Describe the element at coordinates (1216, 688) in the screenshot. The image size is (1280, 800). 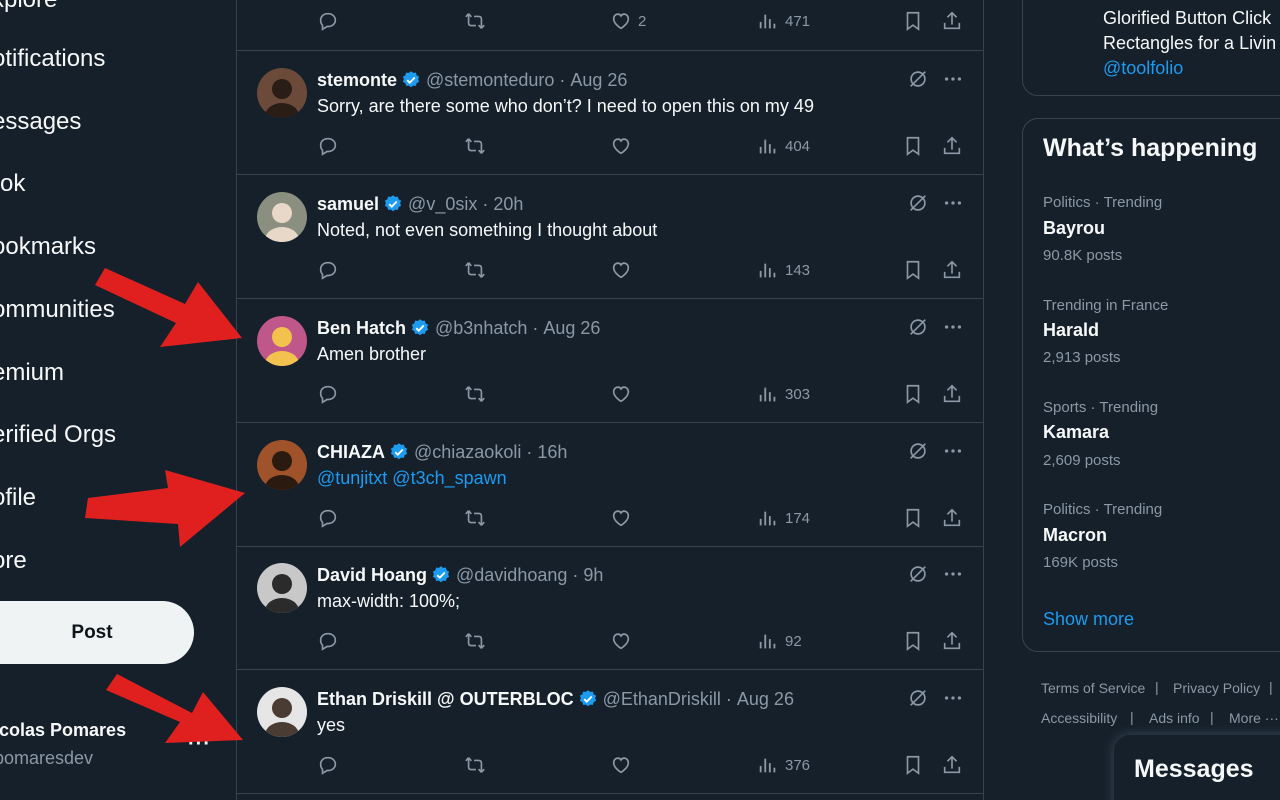
I see `footer-privacy-link: Privacy Policy` at that location.